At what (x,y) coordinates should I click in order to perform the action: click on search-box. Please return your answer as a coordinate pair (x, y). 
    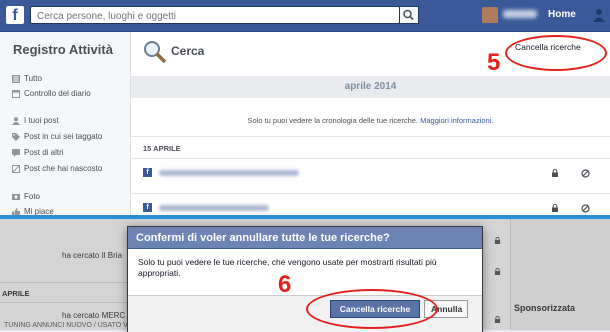
    Looking at the image, I should click on (215, 15).